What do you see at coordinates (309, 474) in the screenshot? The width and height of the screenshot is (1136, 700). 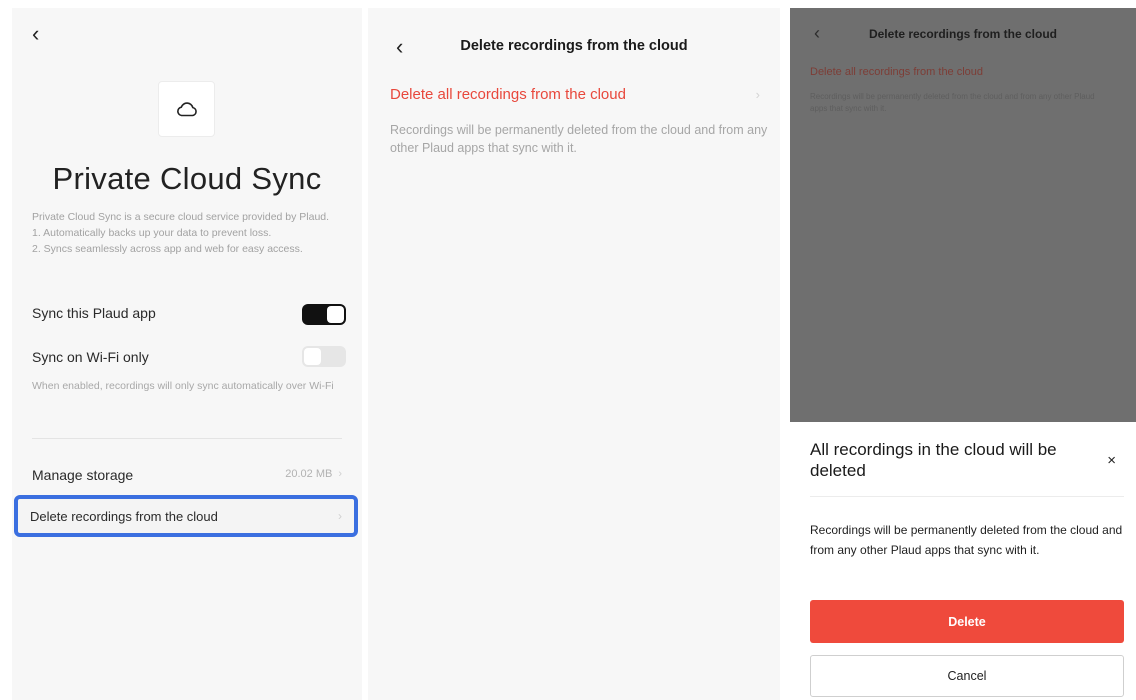 I see `storage-value: 20.02 MB` at bounding box center [309, 474].